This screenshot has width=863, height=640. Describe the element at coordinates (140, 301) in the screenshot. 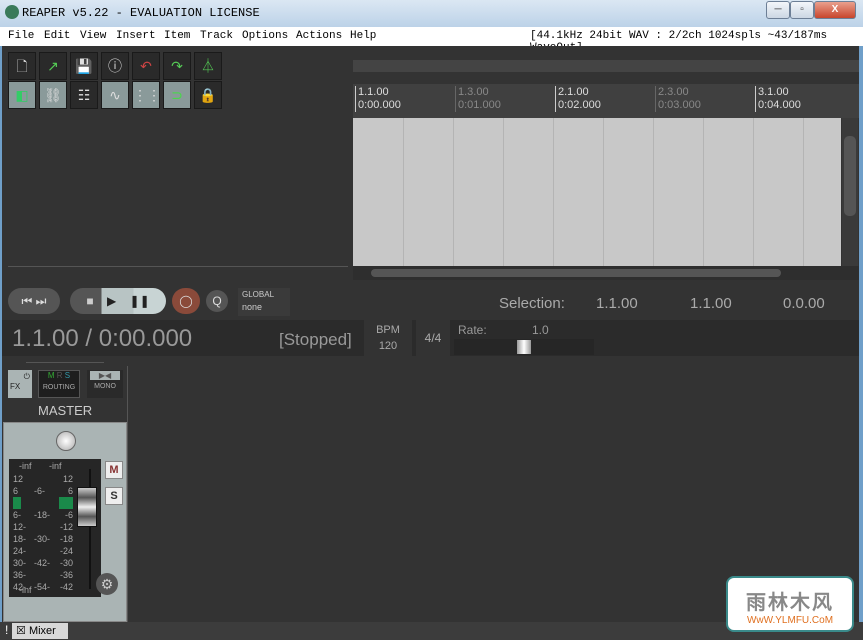

I see `pause-button: ❚❚` at that location.